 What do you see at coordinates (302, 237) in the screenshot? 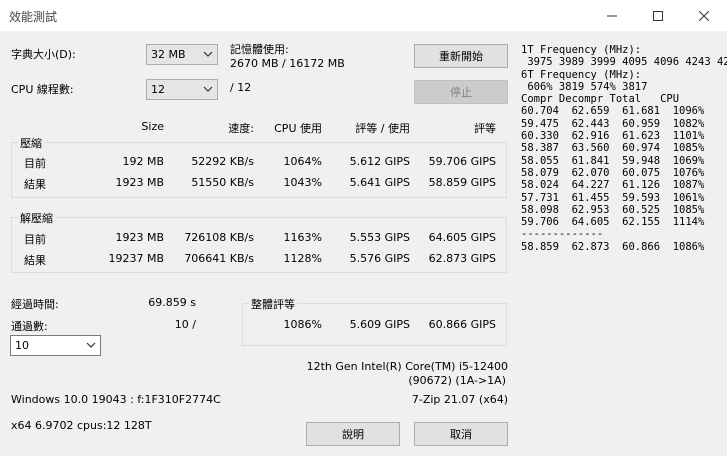
I see `row-cpu: 1163%` at bounding box center [302, 237].